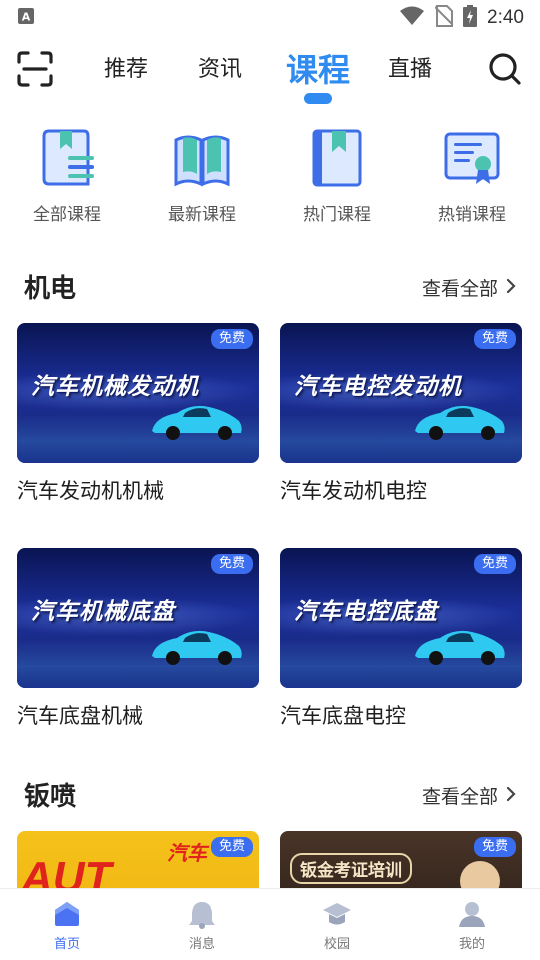  I want to click on category-label: 最新课程, so click(202, 215).